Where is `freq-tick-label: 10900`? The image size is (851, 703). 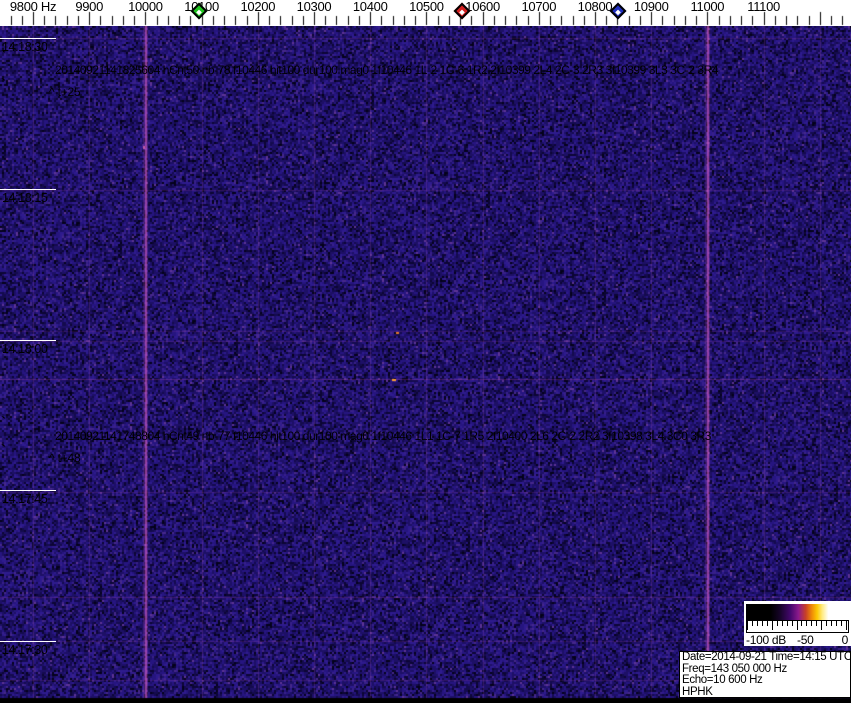
freq-tick-label: 10900 is located at coordinates (651, 7).